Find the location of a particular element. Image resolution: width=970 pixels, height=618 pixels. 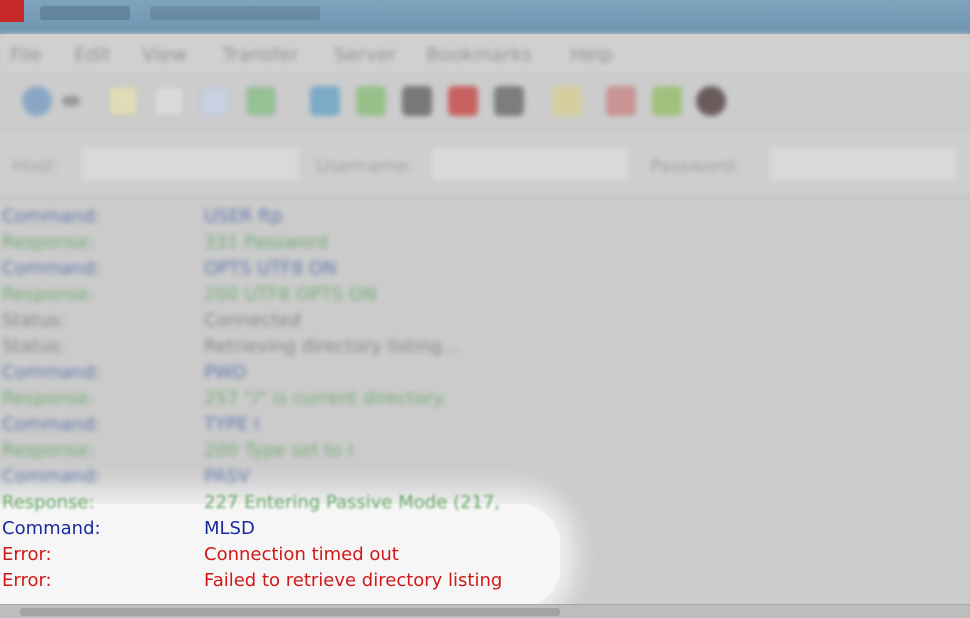

log-message: Connected is located at coordinates (252, 320).